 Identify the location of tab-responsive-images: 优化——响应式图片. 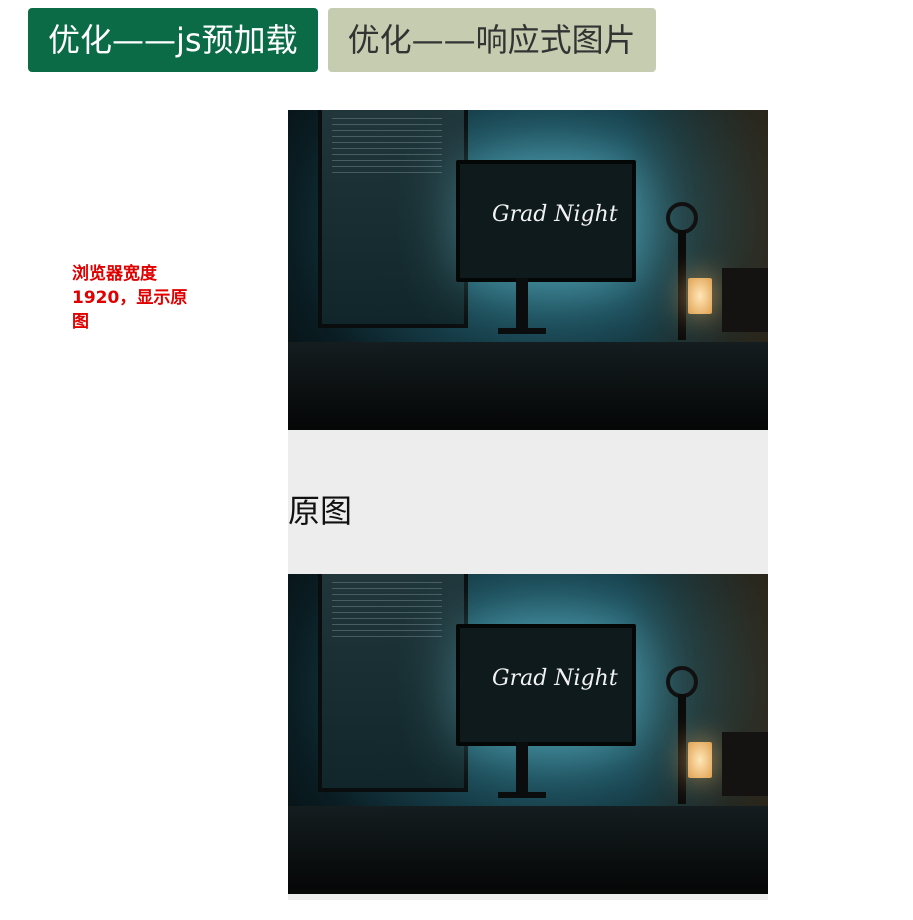
(491, 40).